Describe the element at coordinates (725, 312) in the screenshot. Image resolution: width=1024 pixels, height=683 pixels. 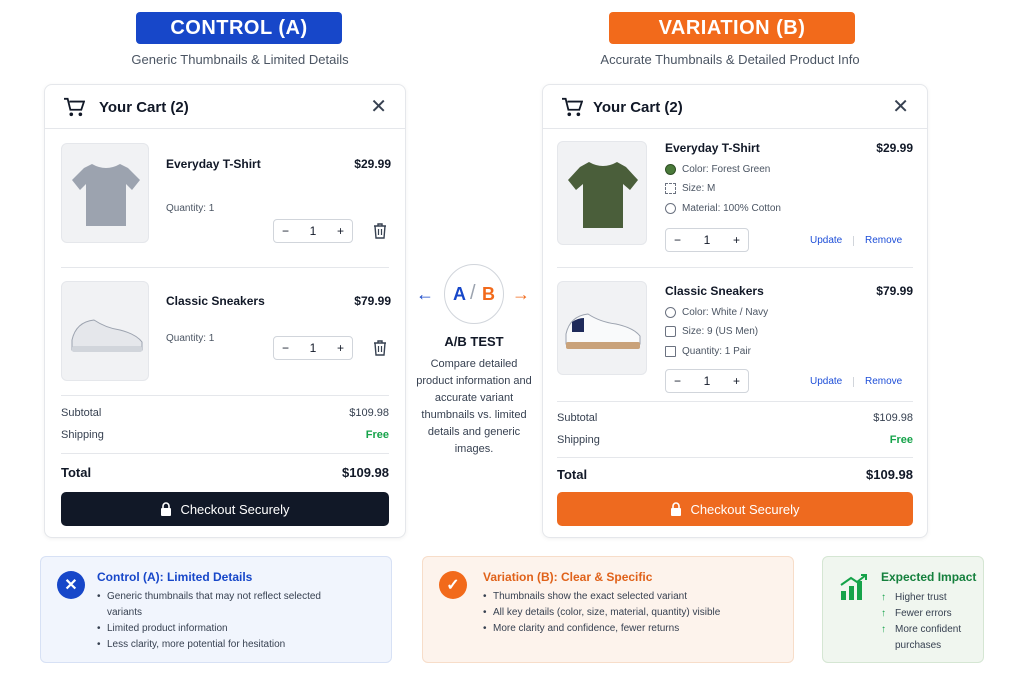
I see `attribute-text: Color: White / Navy` at that location.